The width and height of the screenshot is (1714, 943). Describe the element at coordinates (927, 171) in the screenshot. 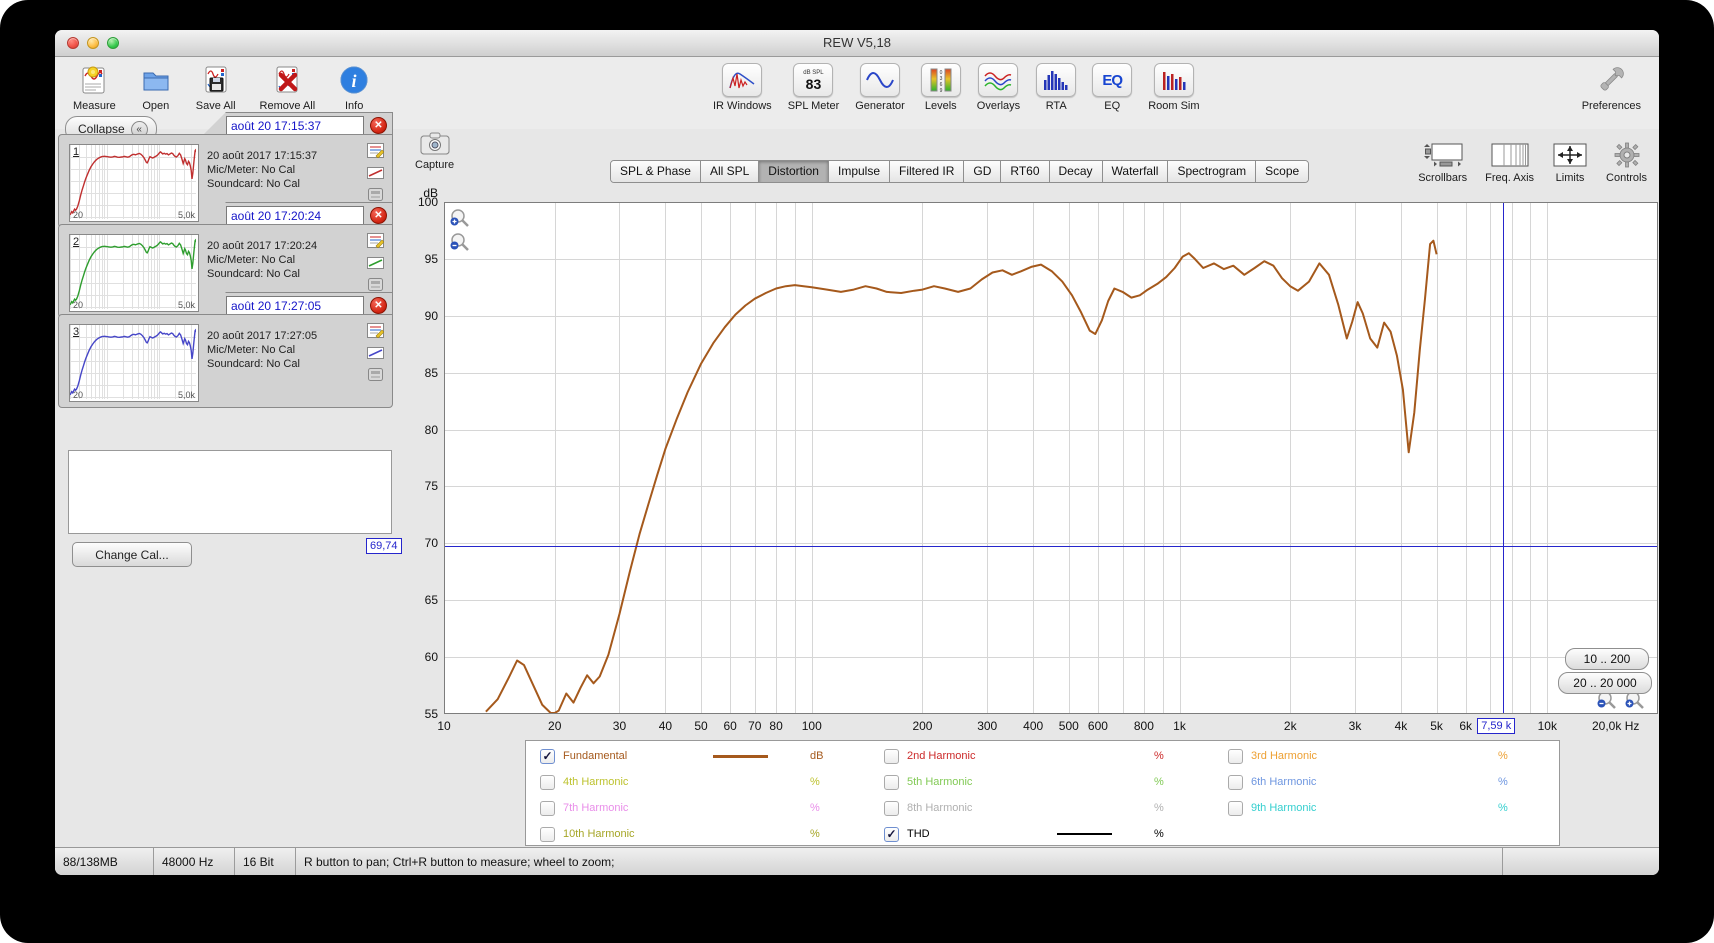

I see `tab-filtered-ir: Filtered IR` at that location.